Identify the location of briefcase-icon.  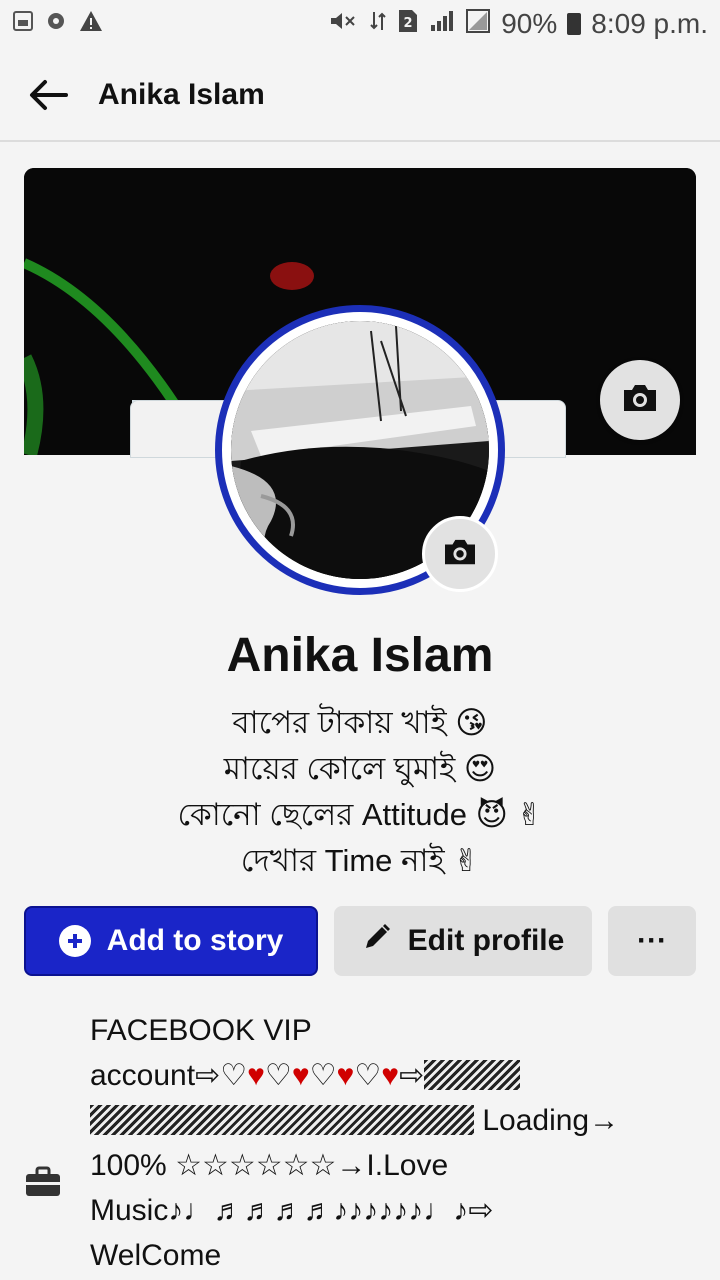
(43, 1184).